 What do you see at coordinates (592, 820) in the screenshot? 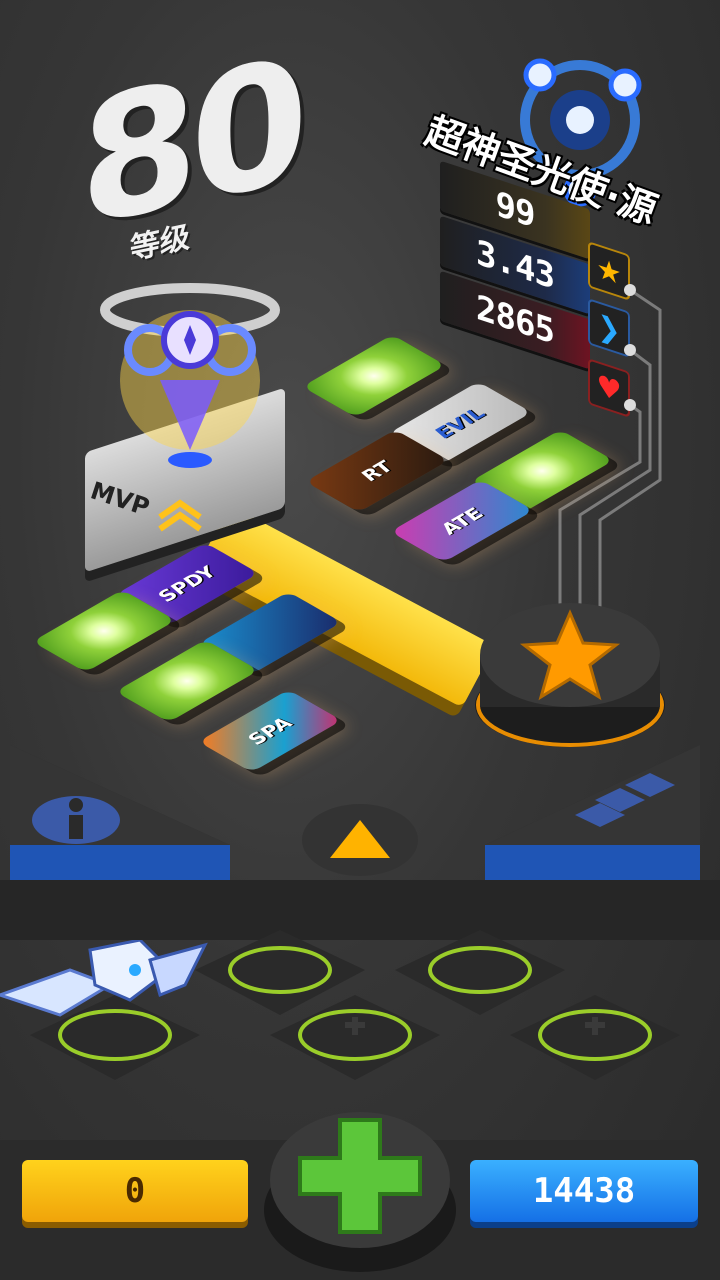
I see `blocks-menu-button` at bounding box center [592, 820].